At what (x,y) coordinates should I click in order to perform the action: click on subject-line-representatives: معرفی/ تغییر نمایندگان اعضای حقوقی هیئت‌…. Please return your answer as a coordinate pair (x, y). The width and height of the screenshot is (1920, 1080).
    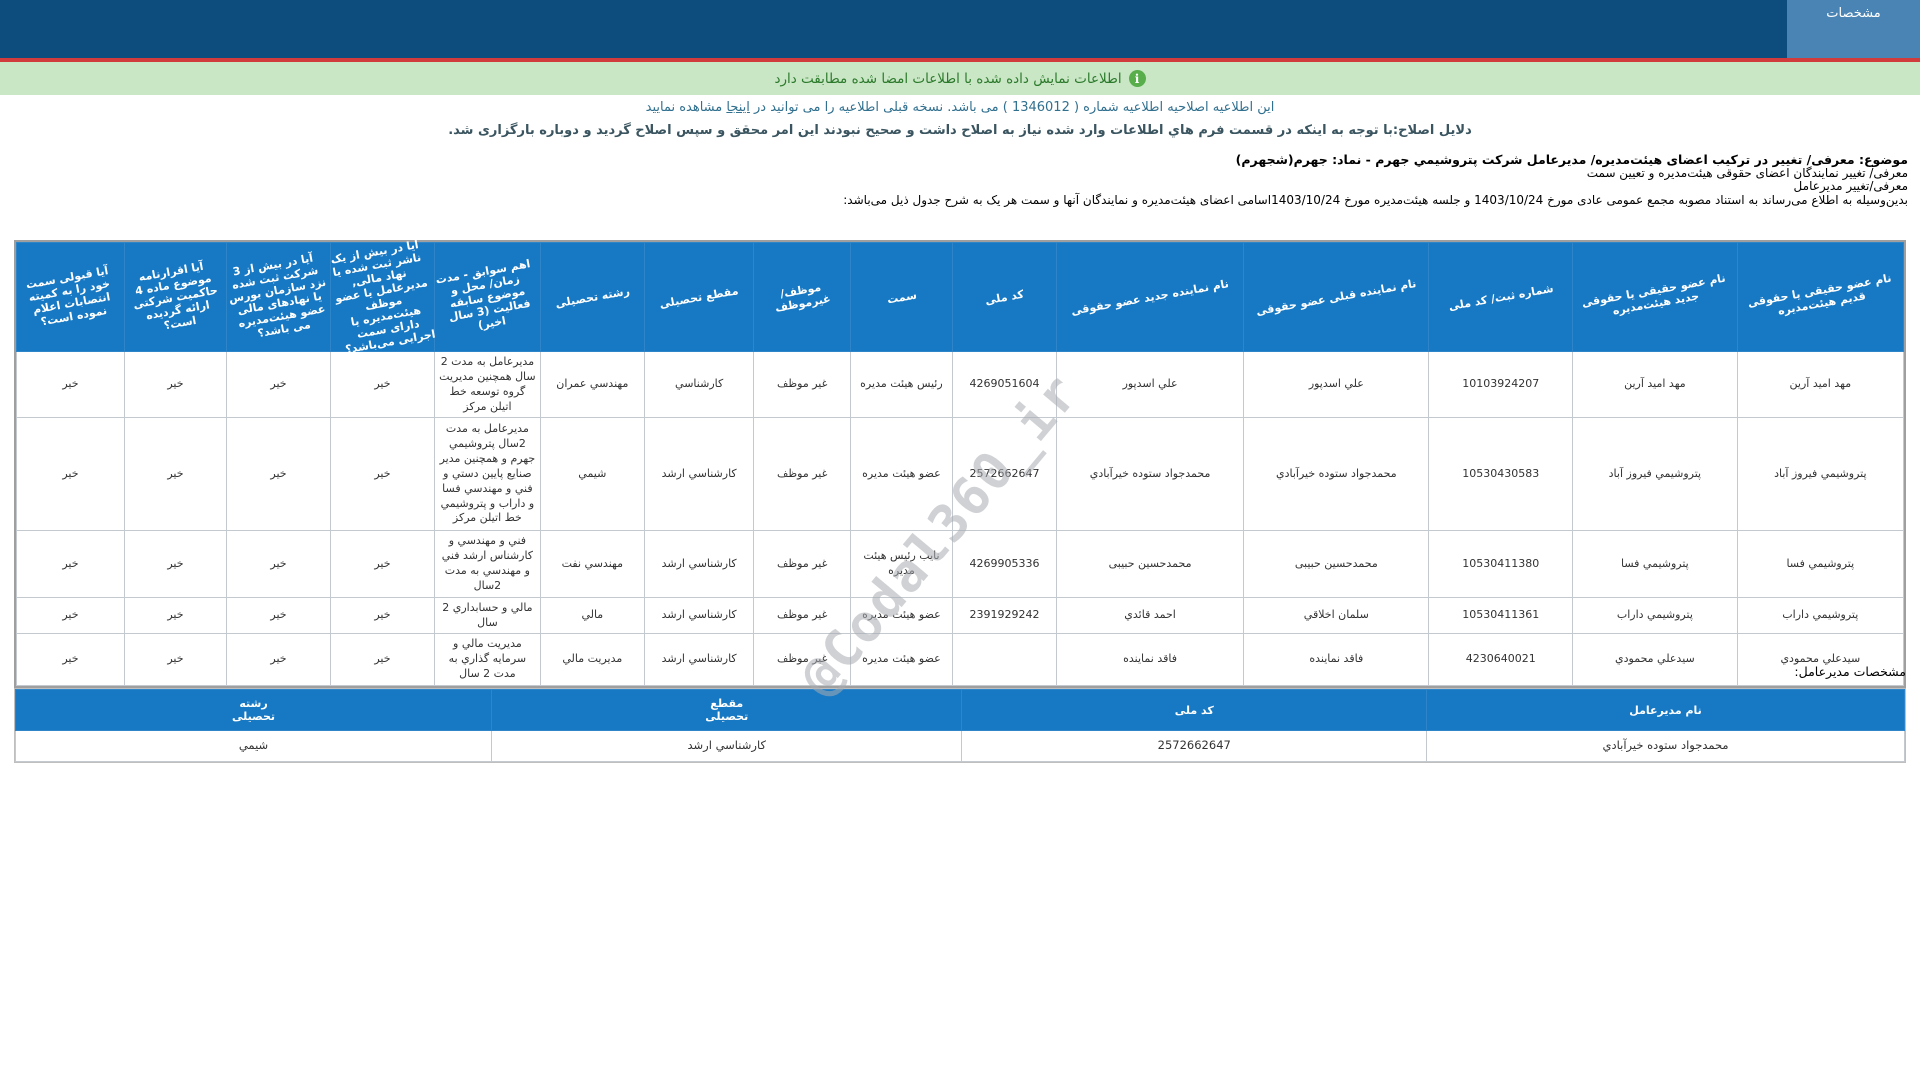
    Looking at the image, I should click on (1747, 172).